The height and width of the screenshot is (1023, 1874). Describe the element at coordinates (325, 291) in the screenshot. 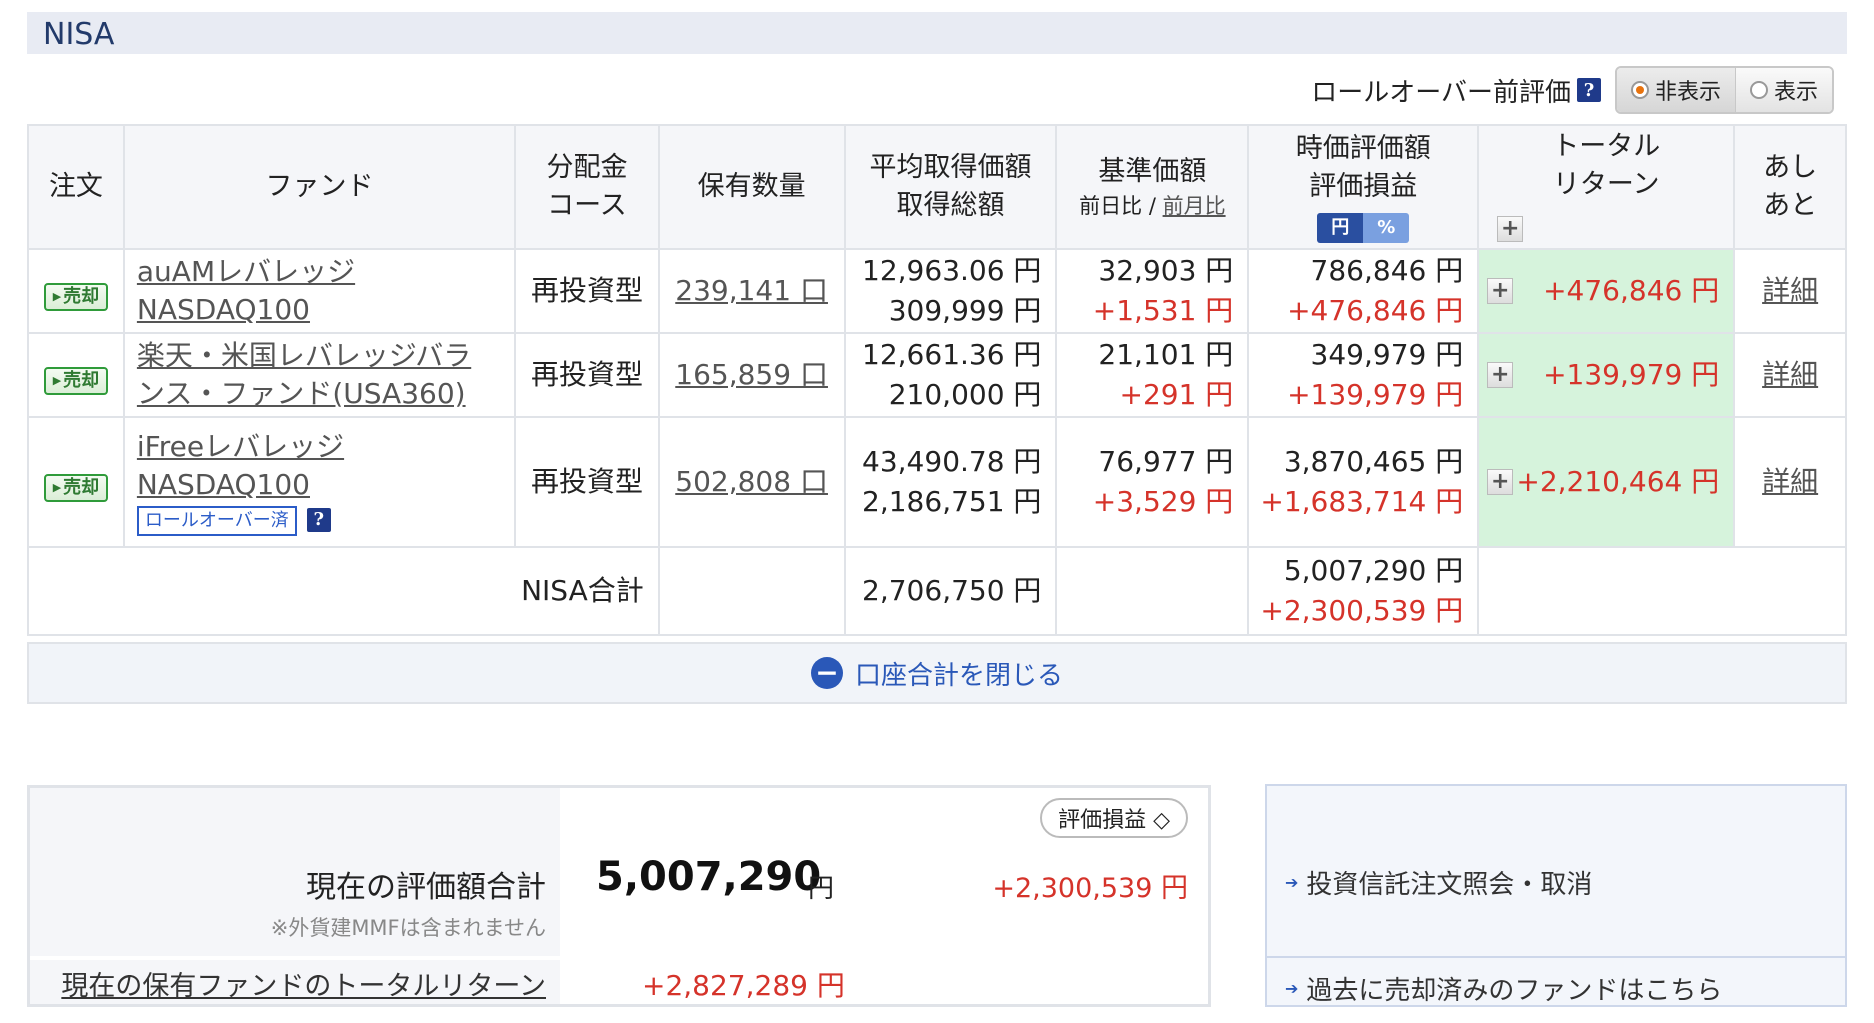

I see `fund-name-link: auAMレバレッジ NASDAQ100` at that location.